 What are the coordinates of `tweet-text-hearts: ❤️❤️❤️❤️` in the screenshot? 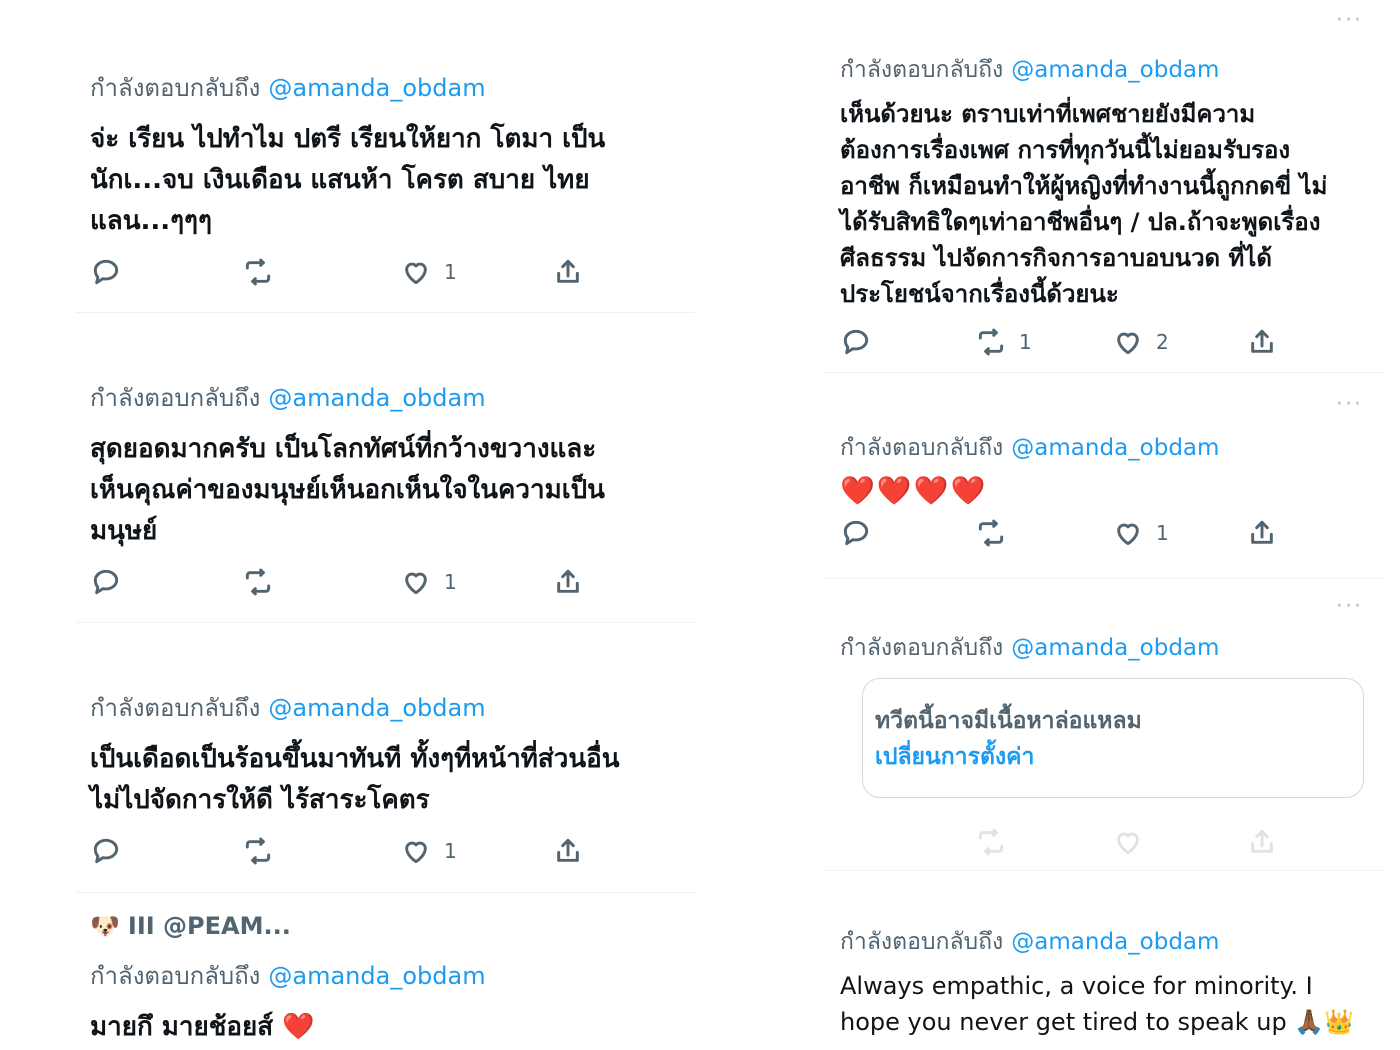 It's located at (914, 490).